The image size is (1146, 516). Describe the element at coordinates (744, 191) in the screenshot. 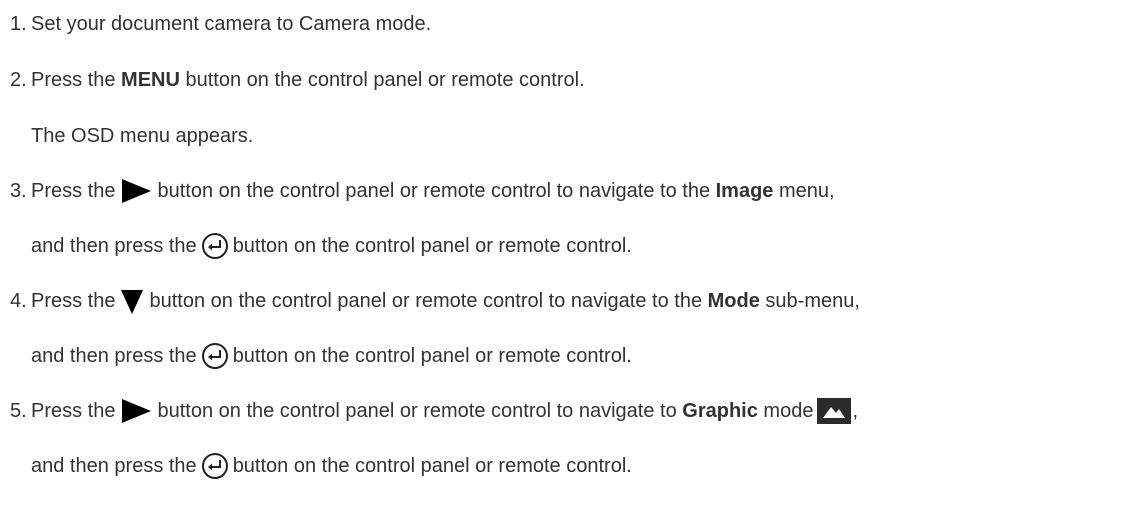

I see `image-menu-label: Image` at that location.